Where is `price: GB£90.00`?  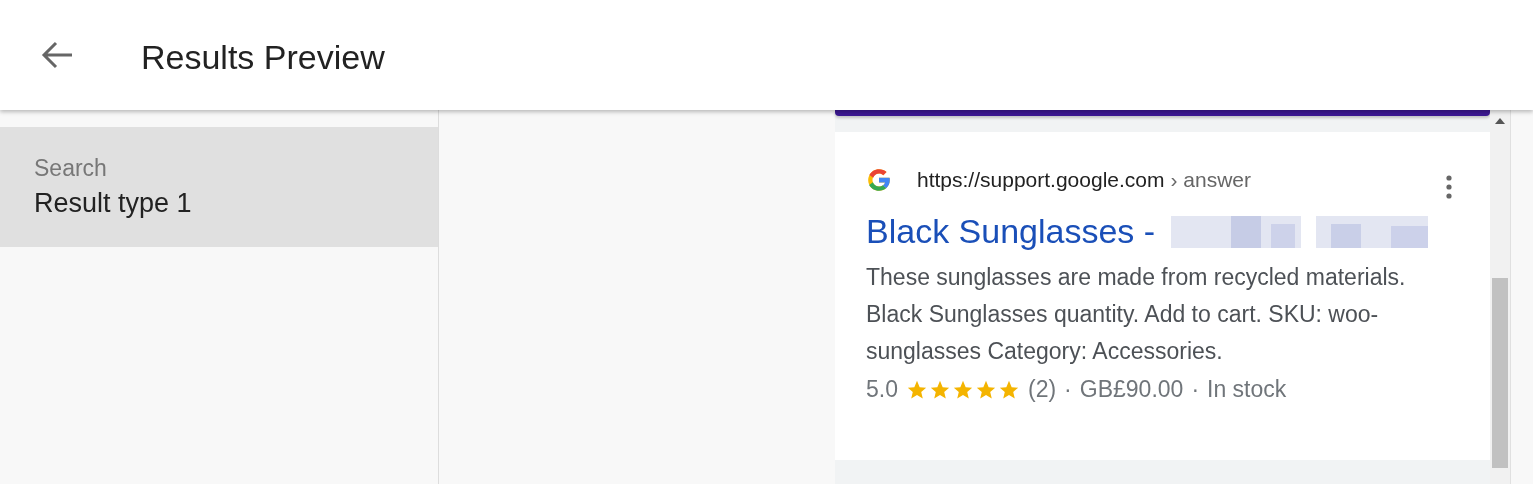 price: GB£90.00 is located at coordinates (1131, 389).